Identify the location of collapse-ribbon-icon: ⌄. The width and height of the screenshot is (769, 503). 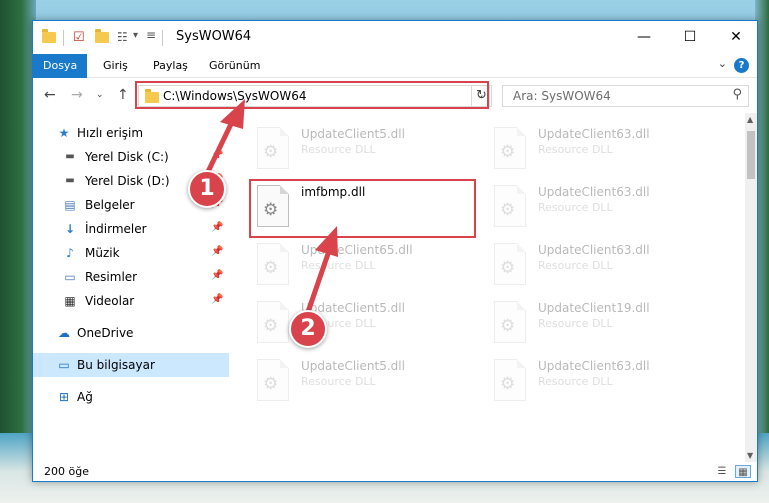
(722, 63).